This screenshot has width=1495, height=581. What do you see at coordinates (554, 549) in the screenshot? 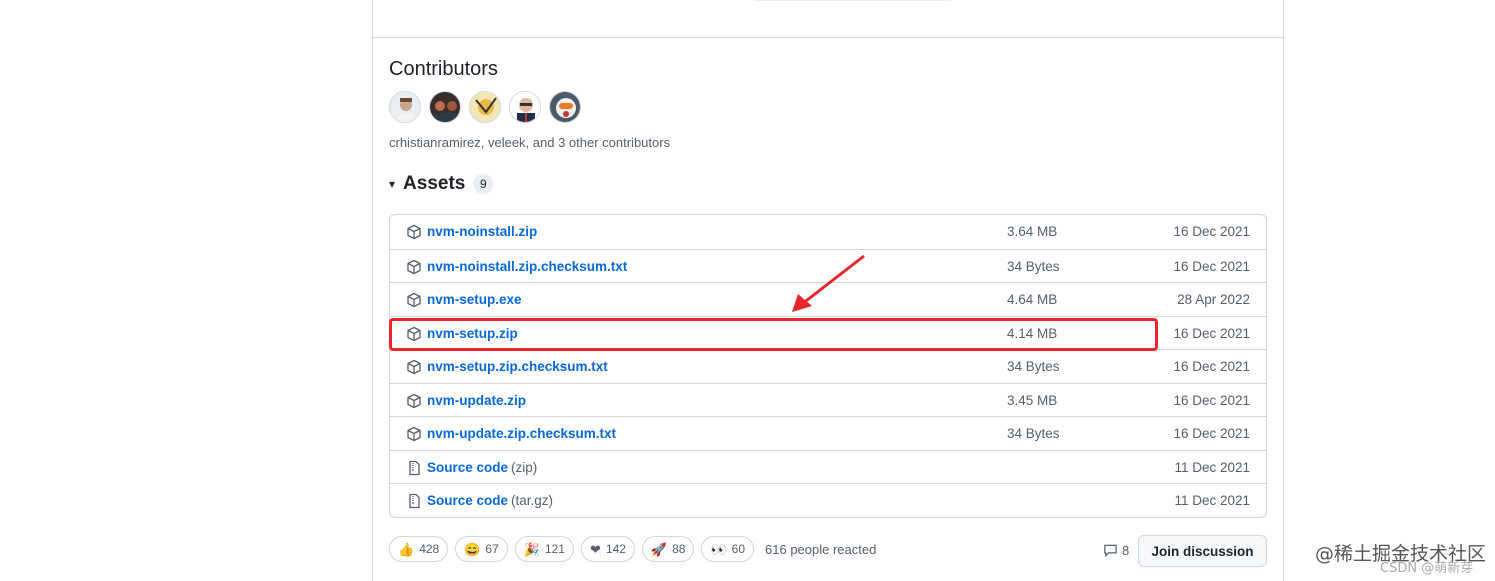
I see `reaction-count: 121` at bounding box center [554, 549].